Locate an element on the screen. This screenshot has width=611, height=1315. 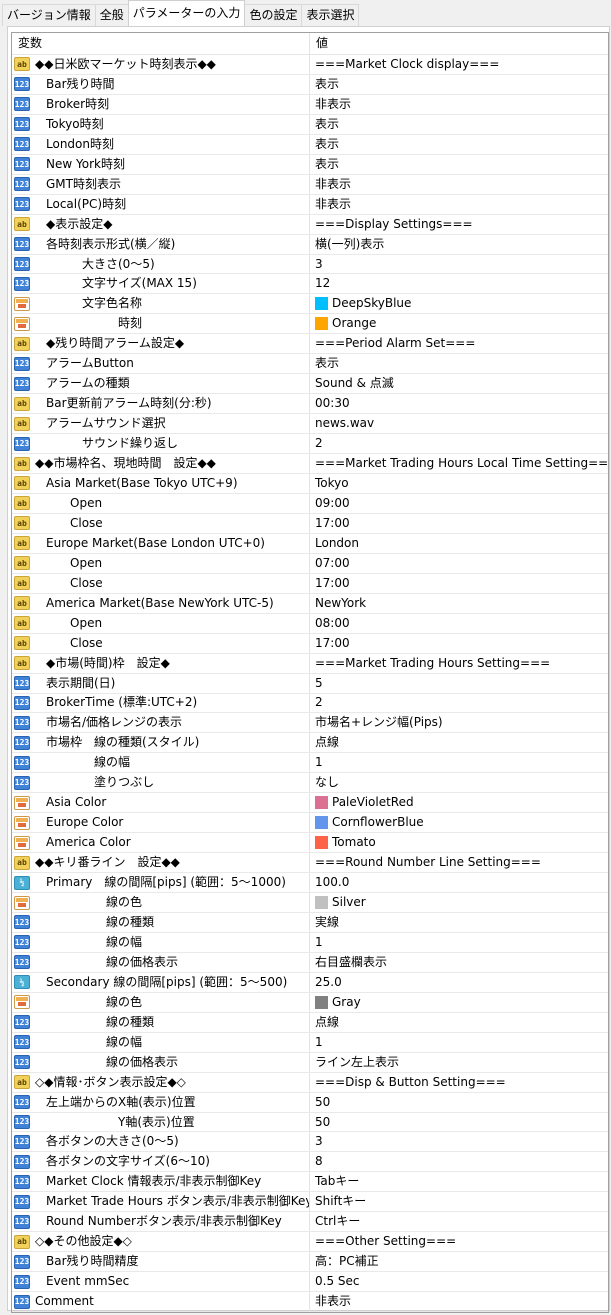
table-row: 123 Y軸(表示)位置 50 is located at coordinates (310, 1122).